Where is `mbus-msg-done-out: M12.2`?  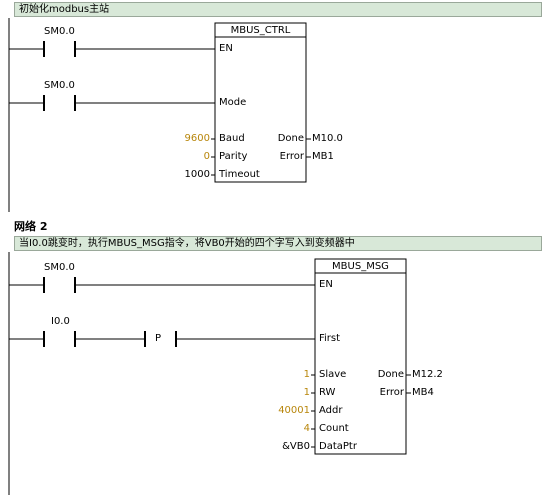 mbus-msg-done-out: M12.2 is located at coordinates (427, 375).